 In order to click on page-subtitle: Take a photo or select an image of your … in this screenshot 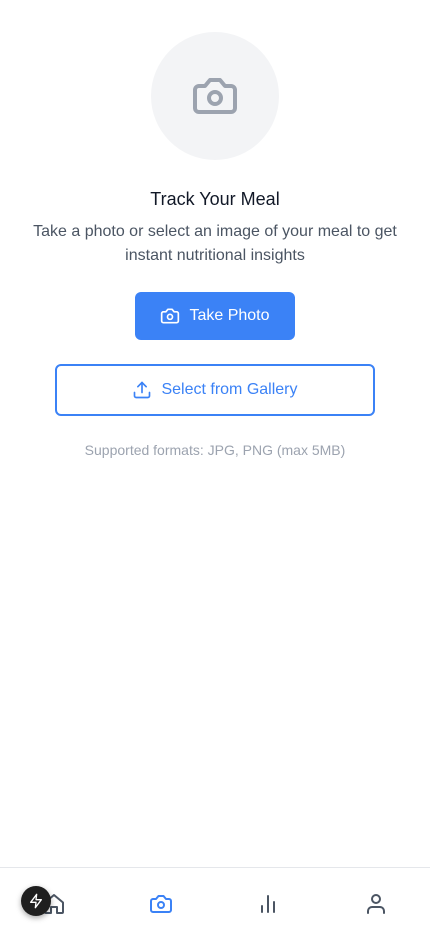, I will do `click(215, 243)`.